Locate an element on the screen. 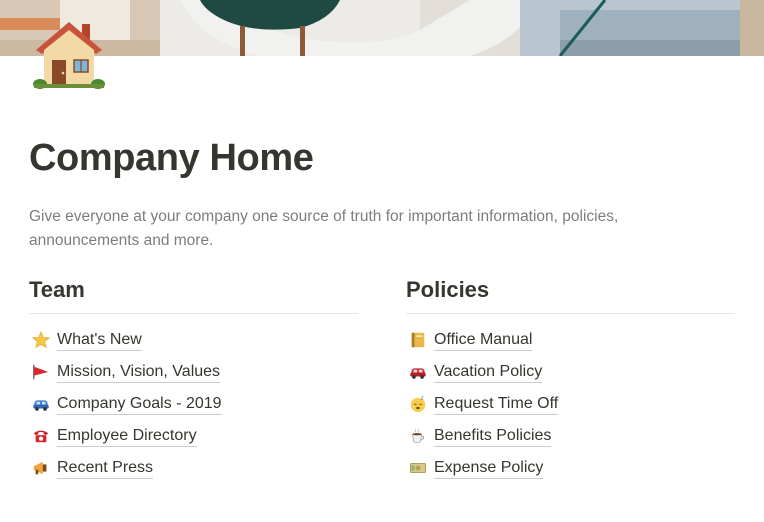  list-item: Company Goals - 2019 is located at coordinates (193, 404).